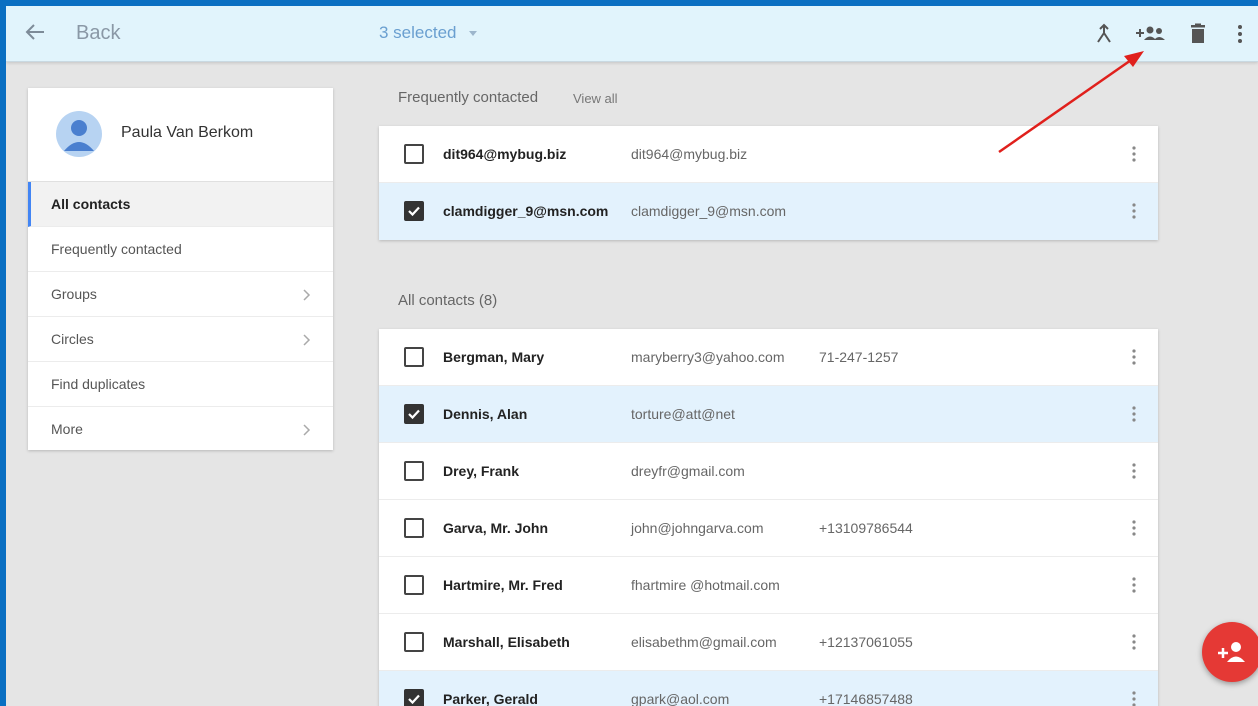 This screenshot has height=706, width=1258. Describe the element at coordinates (859, 357) in the screenshot. I see `contact-phone: 71-247-1257` at that location.